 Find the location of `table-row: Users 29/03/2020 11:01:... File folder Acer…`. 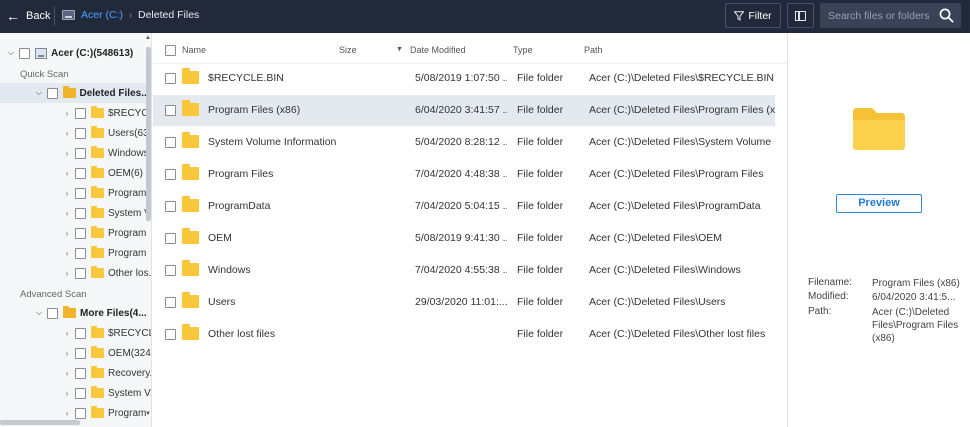

table-row: Users 29/03/2020 11:01:... File folder Acer… is located at coordinates (464, 302).